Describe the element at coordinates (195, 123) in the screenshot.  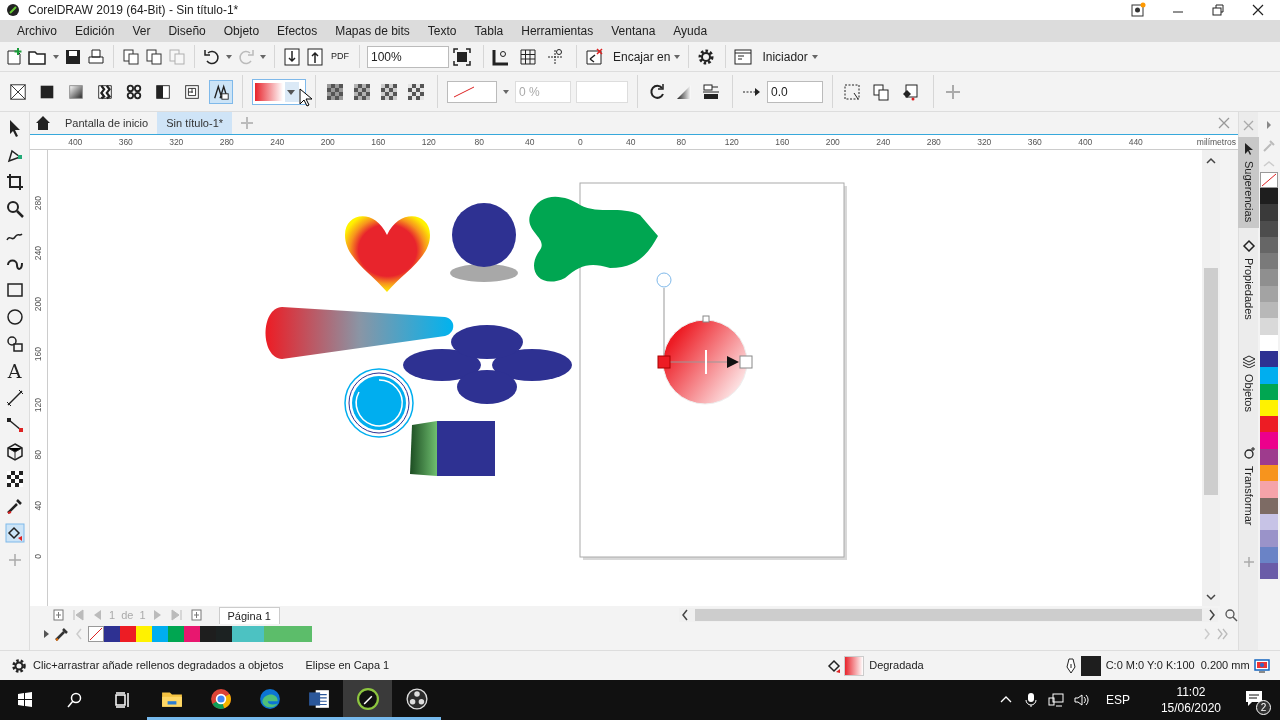
I see `document-tab: Sin título-1*` at that location.